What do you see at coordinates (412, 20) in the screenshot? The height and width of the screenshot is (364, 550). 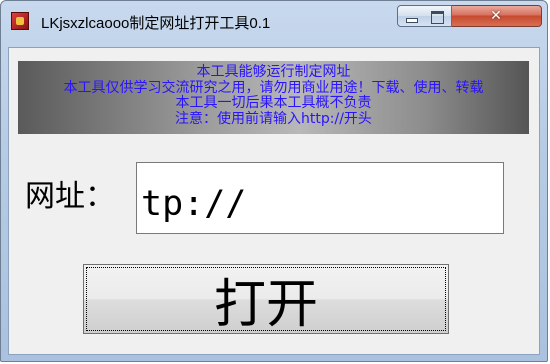 I see `minimize-icon` at bounding box center [412, 20].